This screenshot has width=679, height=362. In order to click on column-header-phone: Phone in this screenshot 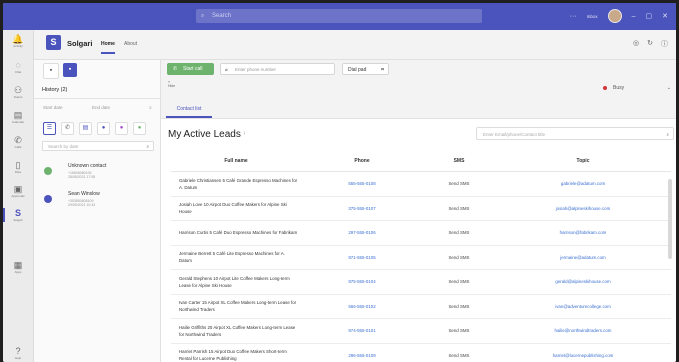, I will do `click(362, 161)`.